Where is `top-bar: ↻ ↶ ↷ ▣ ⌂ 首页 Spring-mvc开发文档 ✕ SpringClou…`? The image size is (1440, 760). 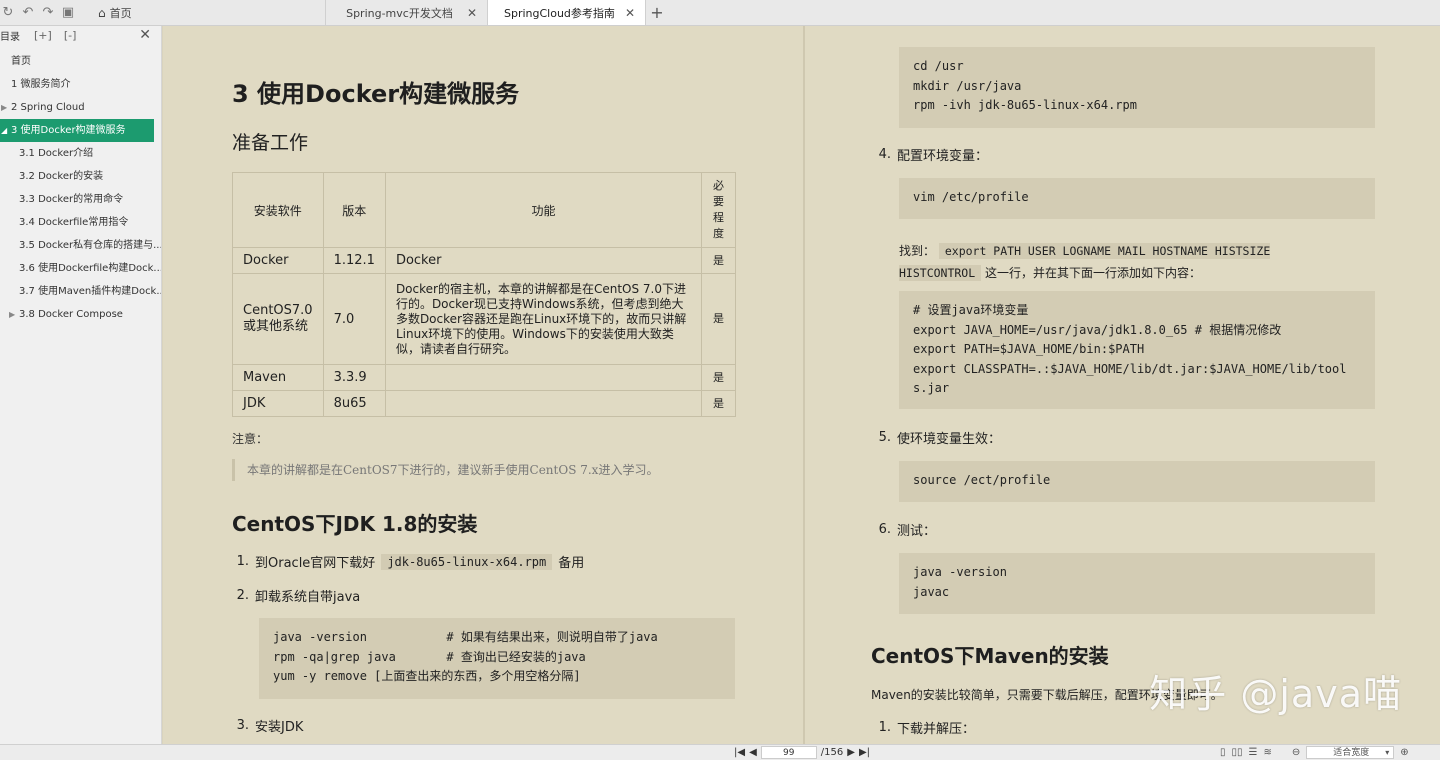 top-bar: ↻ ↶ ↷ ▣ ⌂ 首页 Spring-mvc开发文档 ✕ SpringClou… is located at coordinates (720, 13).